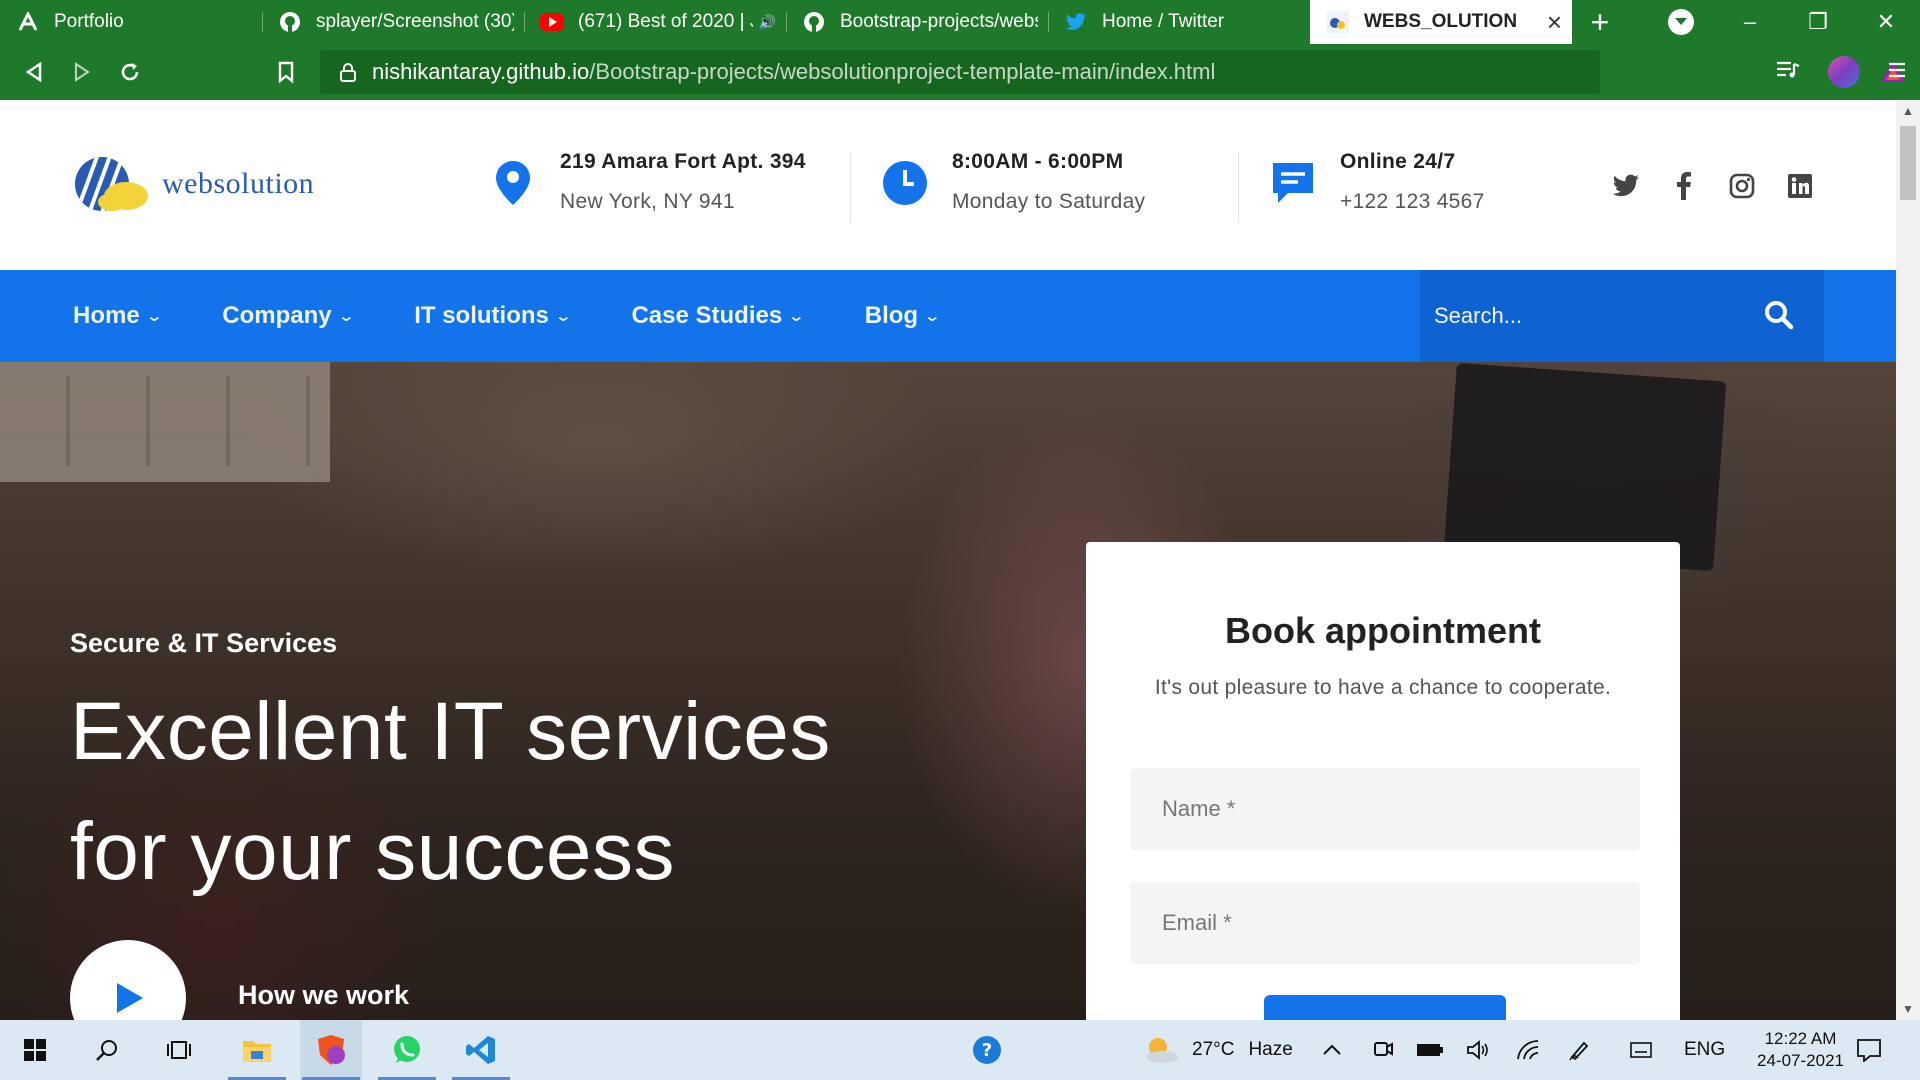 This screenshot has height=1080, width=1920. I want to click on page-scrollbar: ▲ ▼, so click(1908, 560).